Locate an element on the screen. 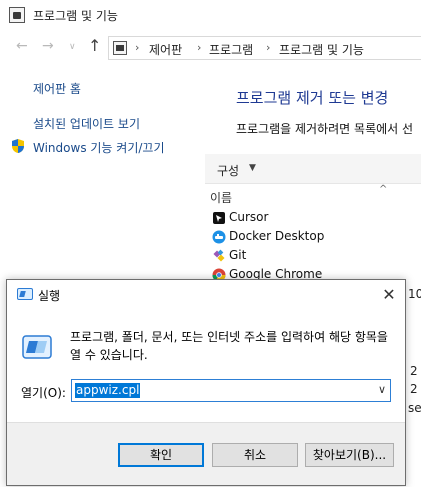 The height and width of the screenshot is (487, 421). shield-icon is located at coordinates (18, 146).